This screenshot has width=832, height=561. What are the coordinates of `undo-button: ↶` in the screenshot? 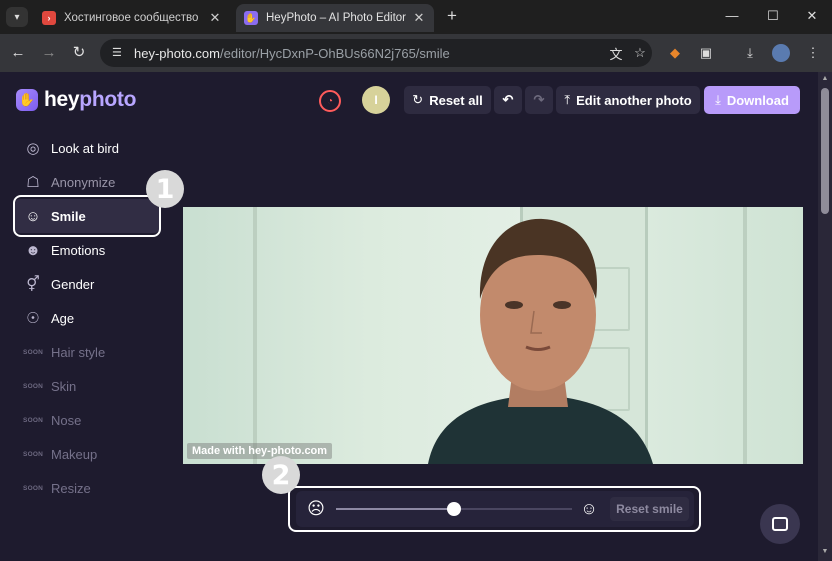 It's located at (508, 100).